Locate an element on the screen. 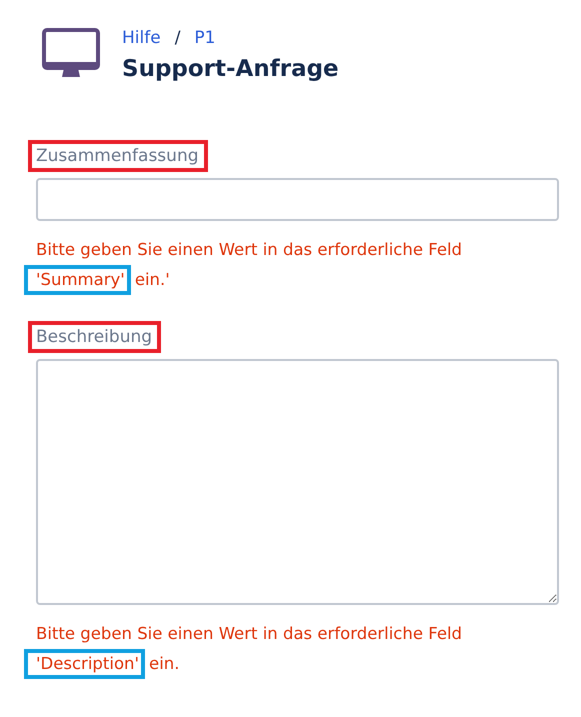  error-message: ein.' is located at coordinates (152, 279).